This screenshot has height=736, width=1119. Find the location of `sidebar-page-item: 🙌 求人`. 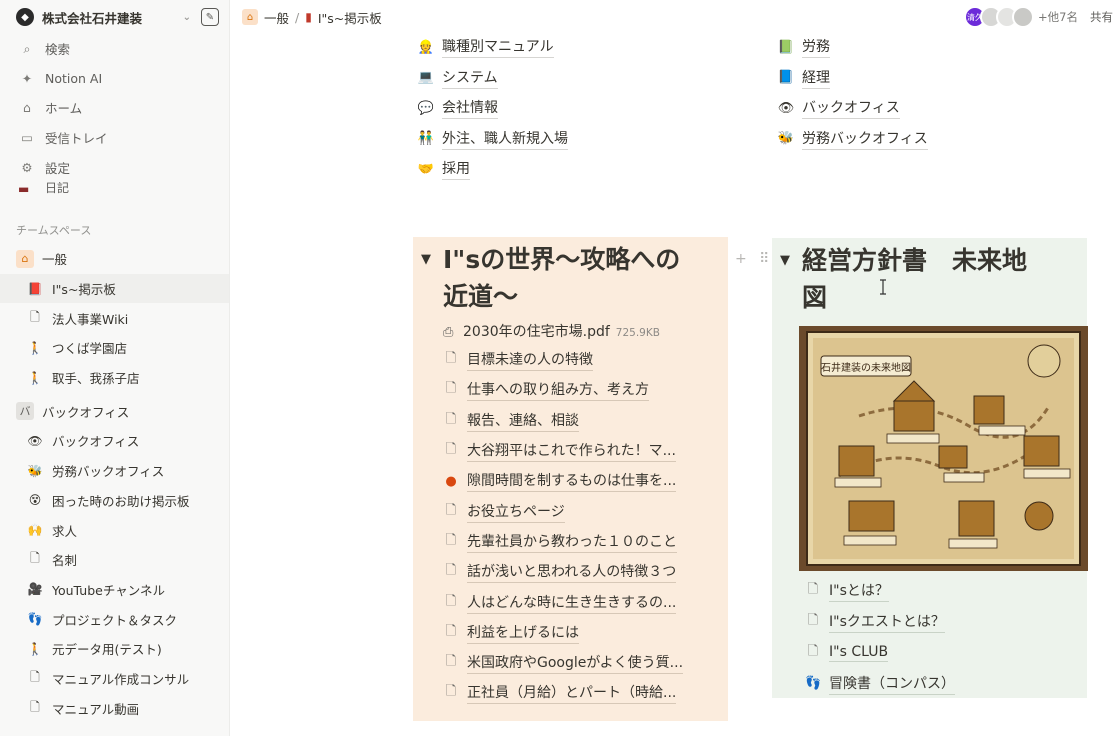

sidebar-page-item: 🙌 求人 is located at coordinates (114, 530).